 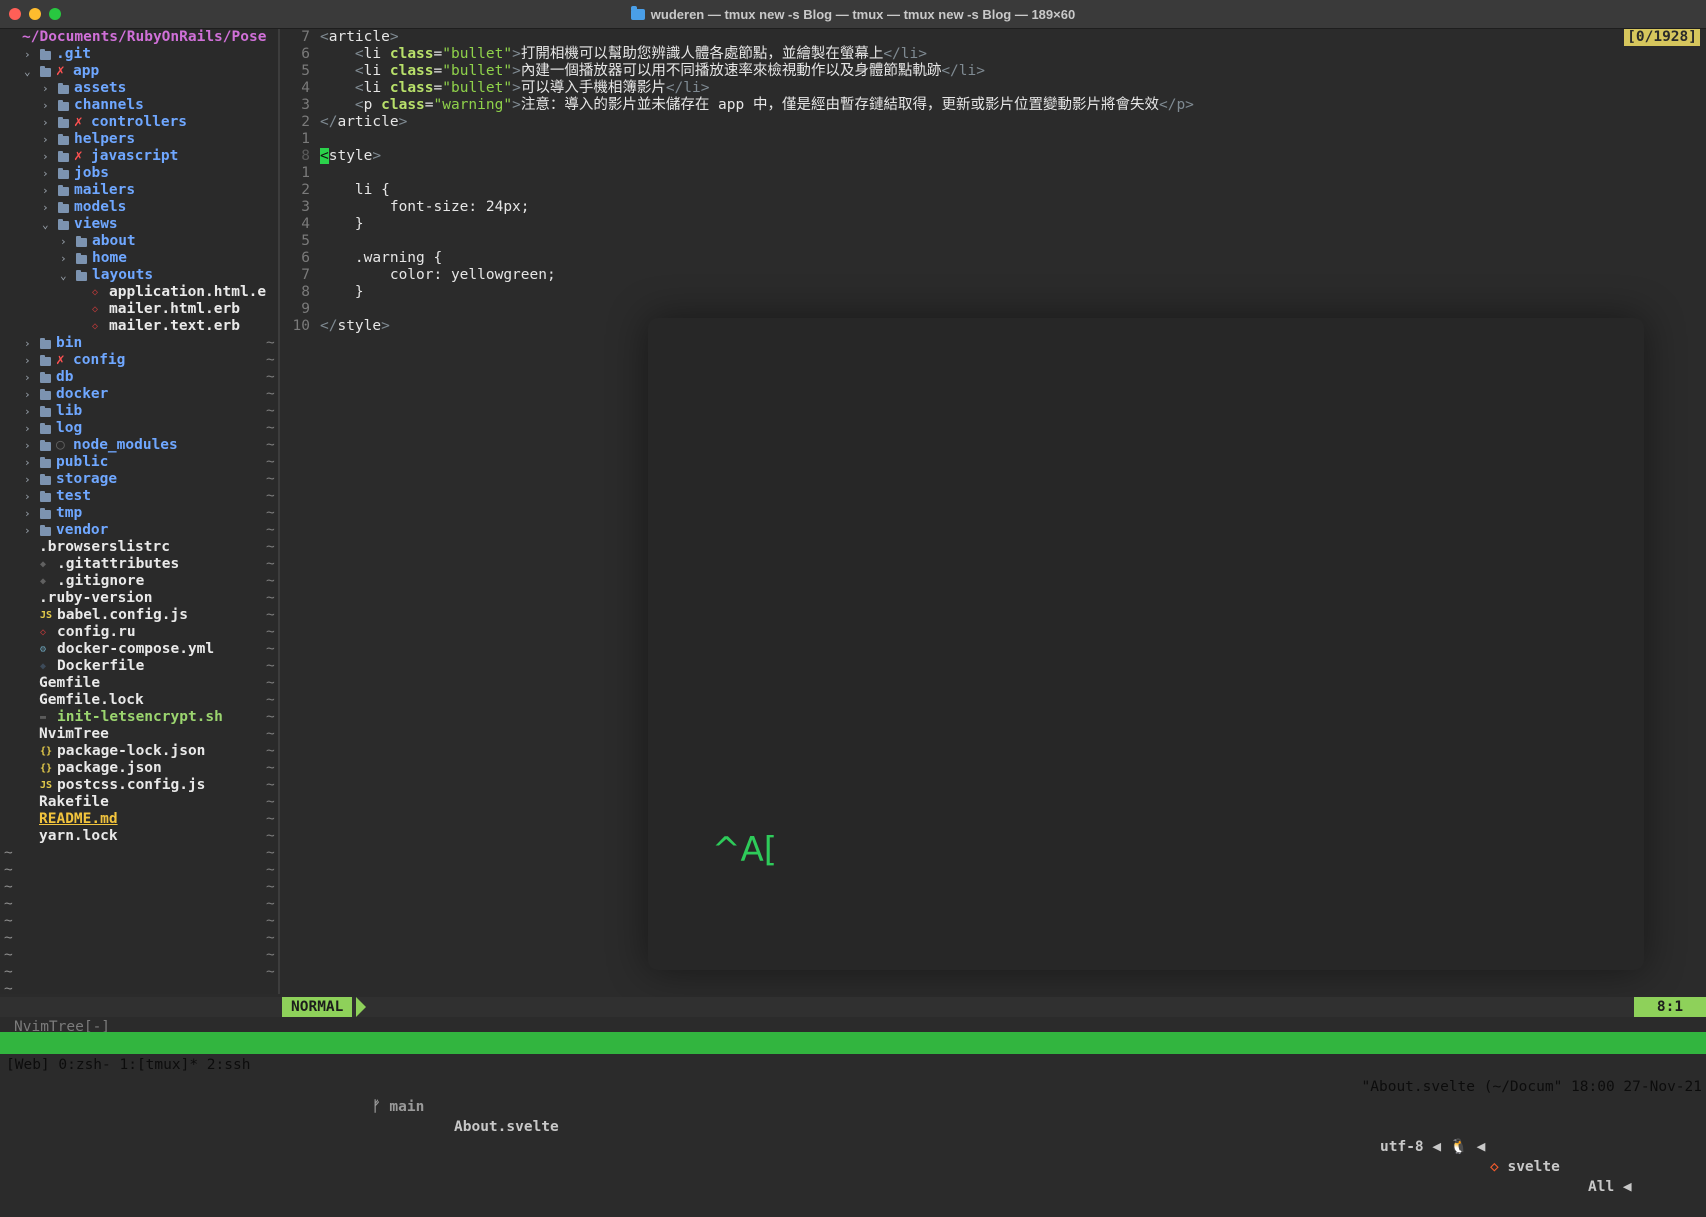 I want to click on tree-item-label: .browserslistrc, so click(x=104, y=547).